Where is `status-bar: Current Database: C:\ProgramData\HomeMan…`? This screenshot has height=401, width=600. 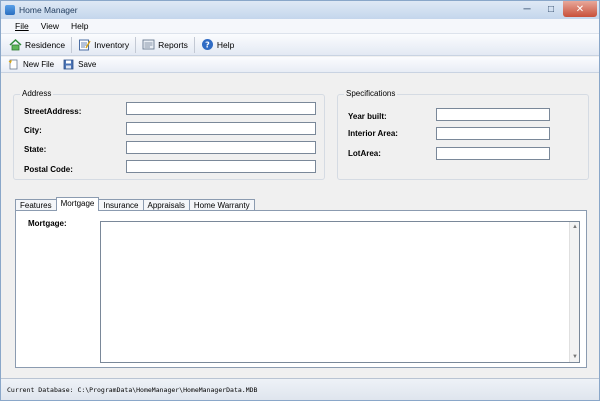 status-bar: Current Database: C:\ProgramData\HomeMan… is located at coordinates (300, 389).